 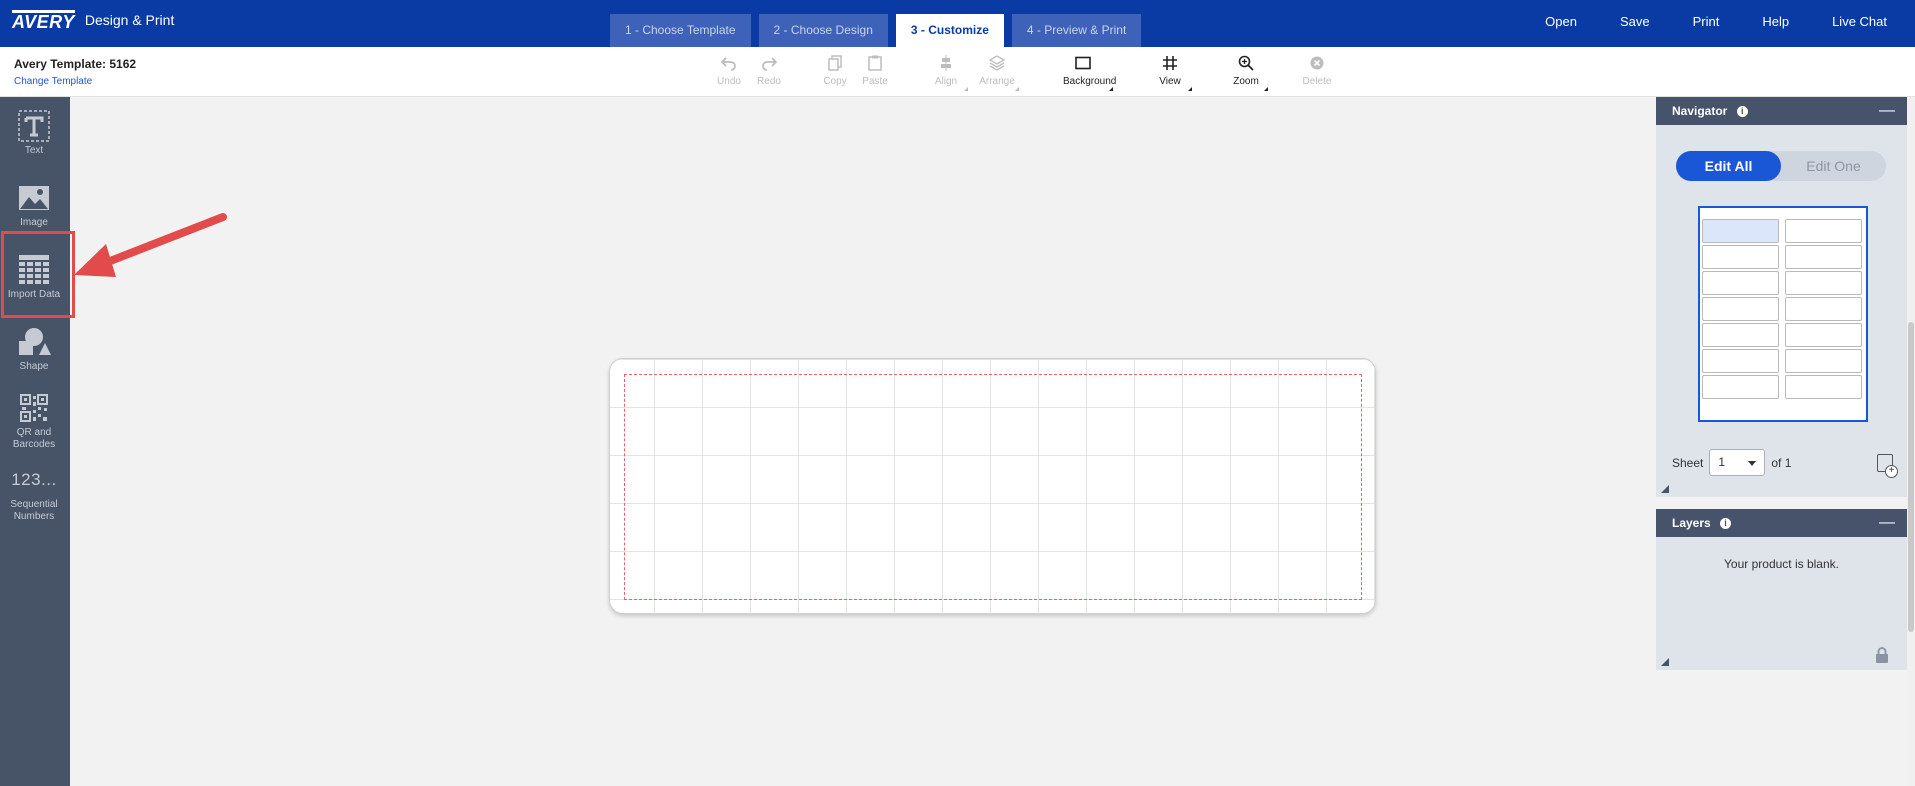 I want to click on view-caret-icon, so click(x=1190, y=89).